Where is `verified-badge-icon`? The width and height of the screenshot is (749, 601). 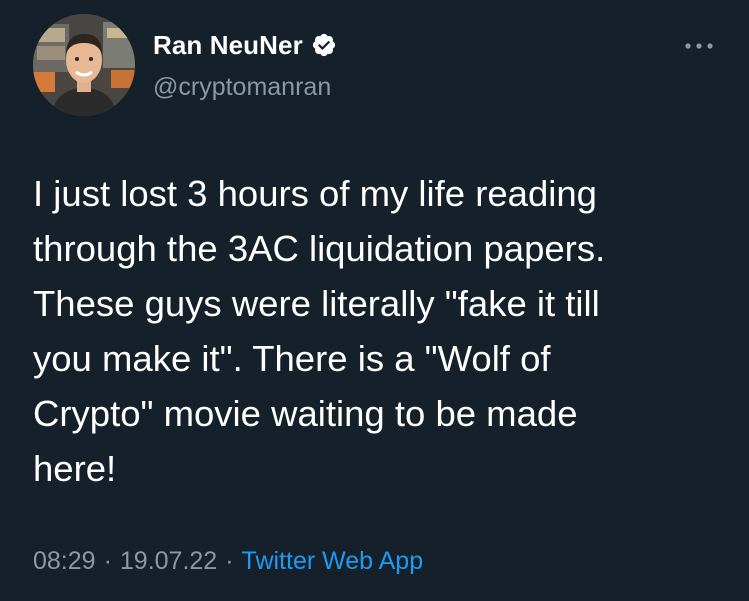
verified-badge-icon is located at coordinates (324, 45).